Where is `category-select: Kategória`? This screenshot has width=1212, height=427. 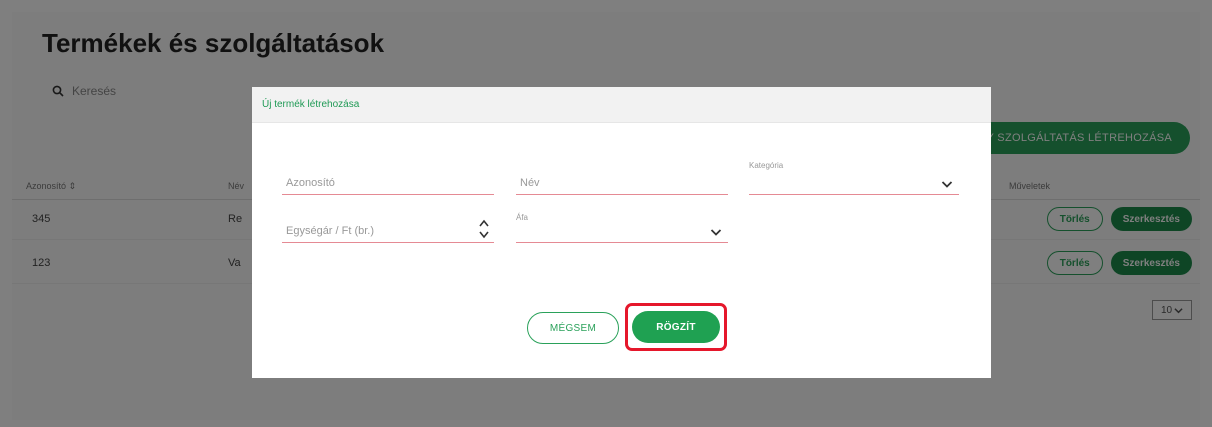
category-select: Kategória is located at coordinates (854, 178).